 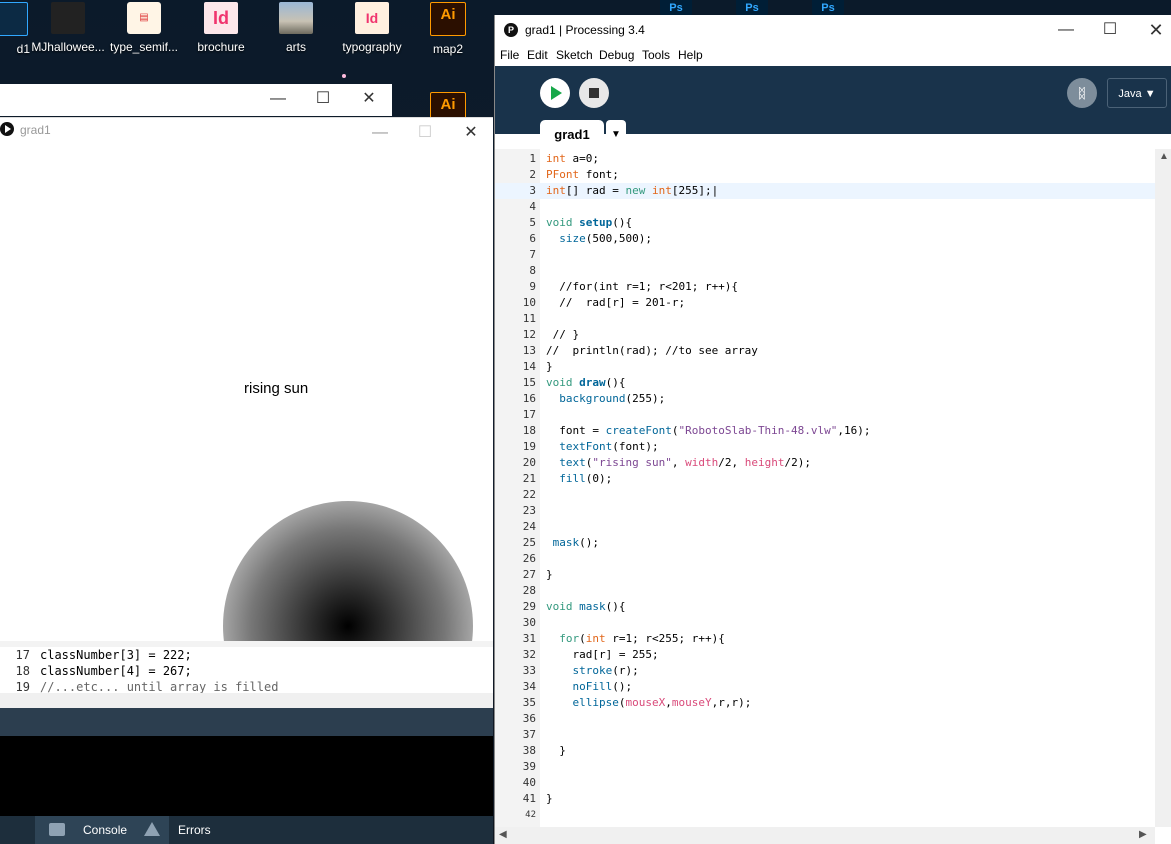 What do you see at coordinates (529, 622) in the screenshot?
I see `code-line: 30` at bounding box center [529, 622].